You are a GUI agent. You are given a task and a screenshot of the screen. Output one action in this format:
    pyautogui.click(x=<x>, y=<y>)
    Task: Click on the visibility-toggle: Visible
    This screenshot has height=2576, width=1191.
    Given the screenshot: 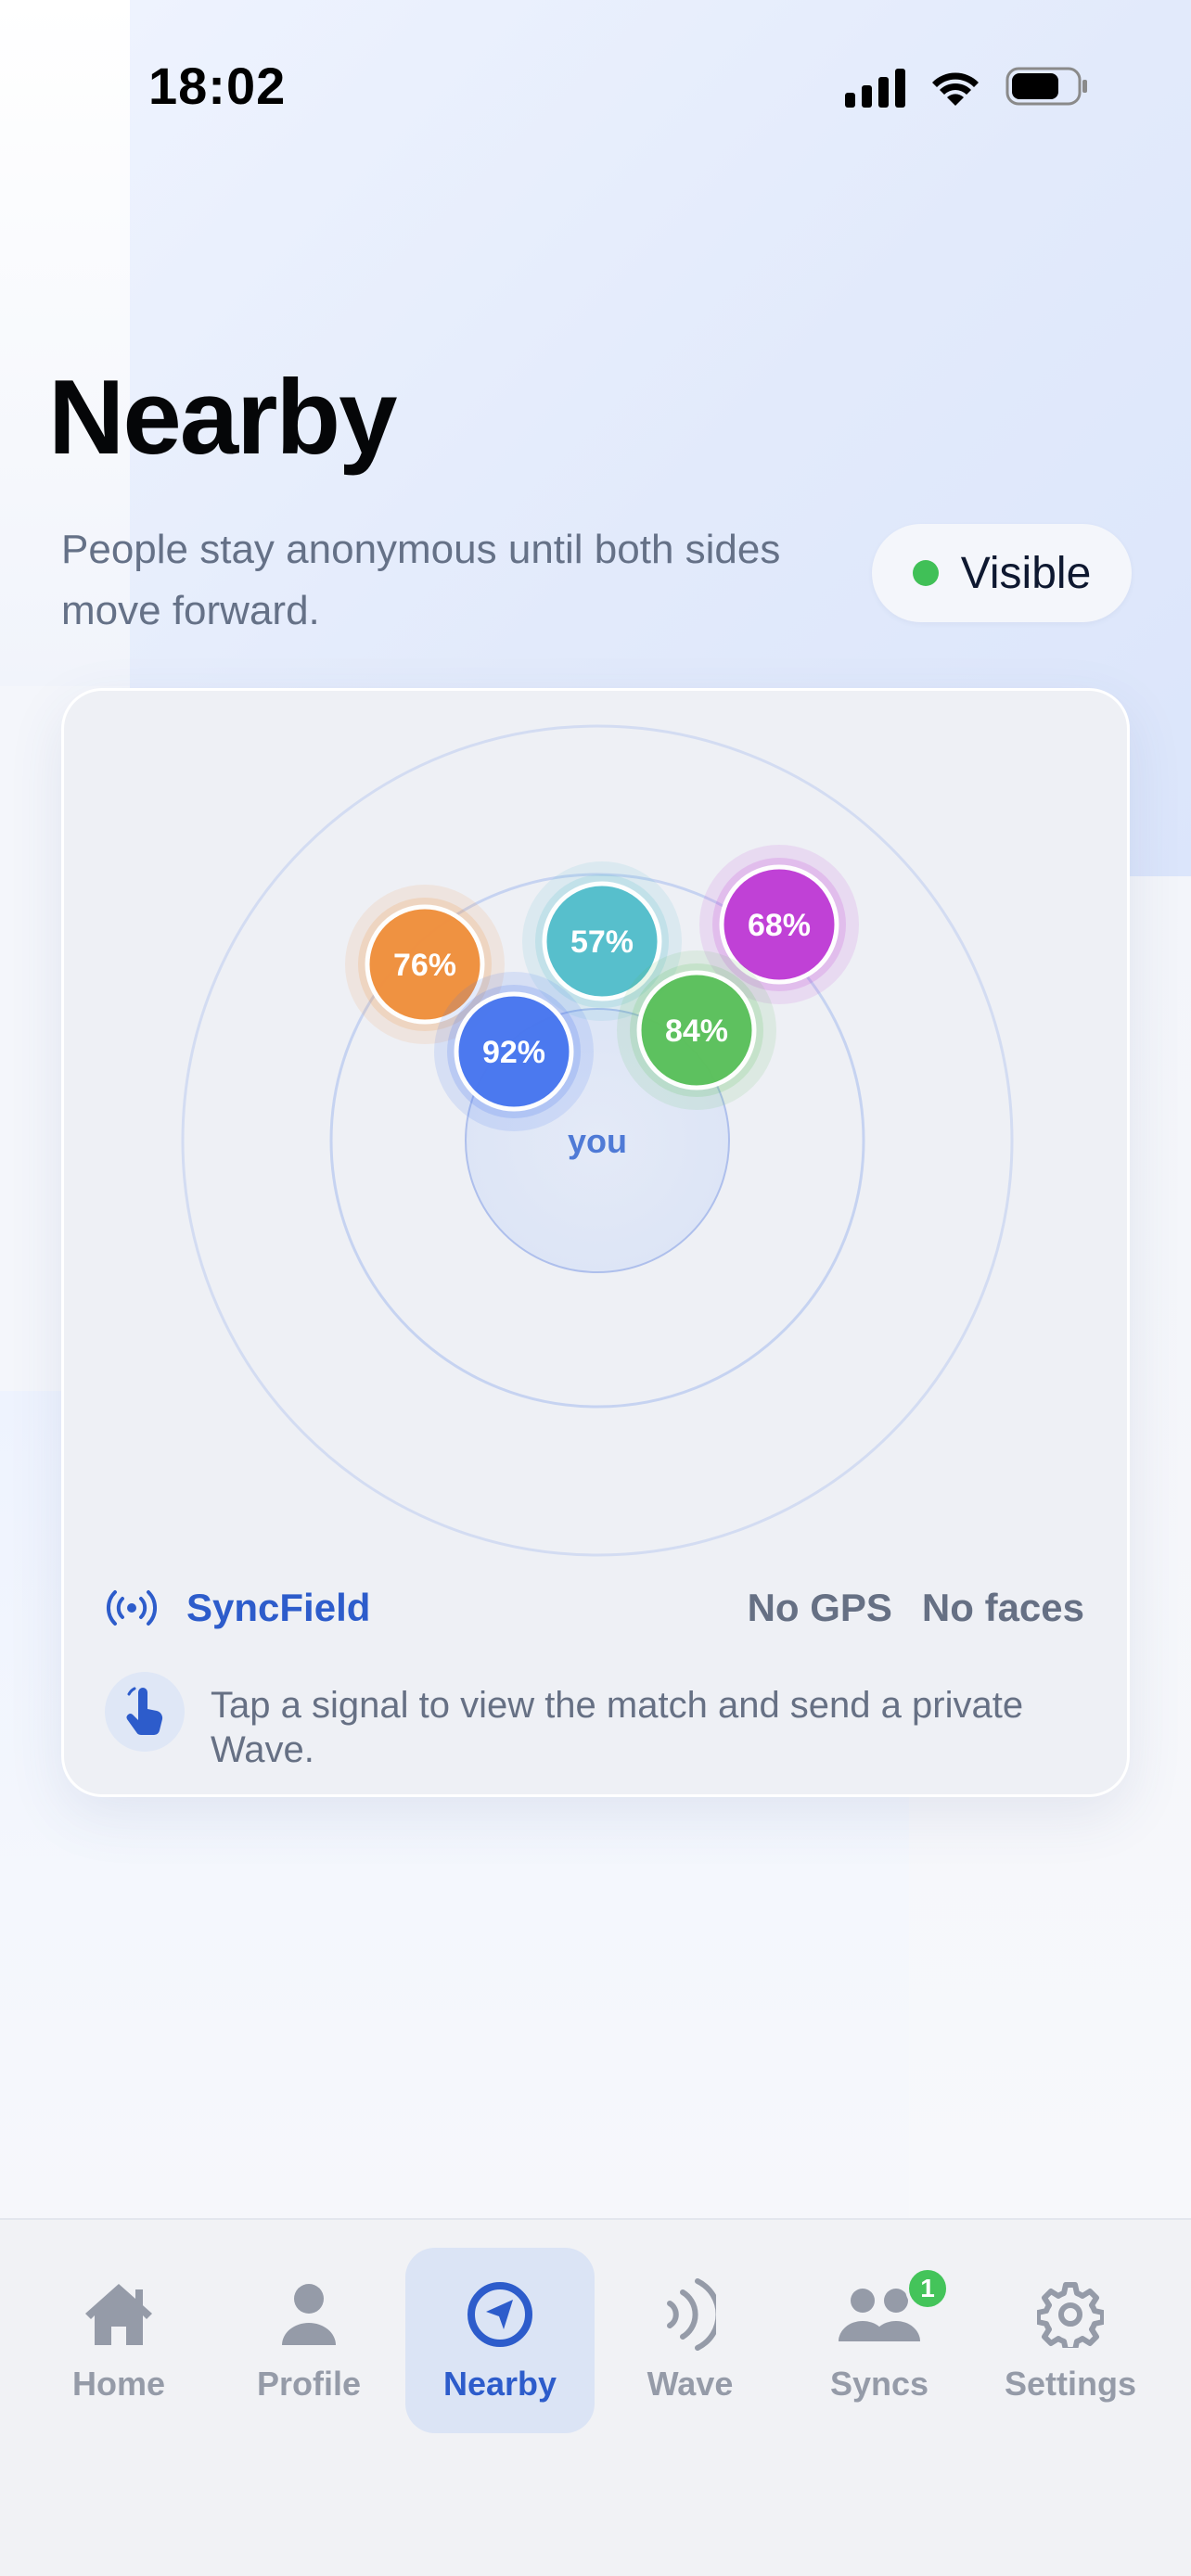 What is the action you would take?
    pyautogui.click(x=1002, y=573)
    